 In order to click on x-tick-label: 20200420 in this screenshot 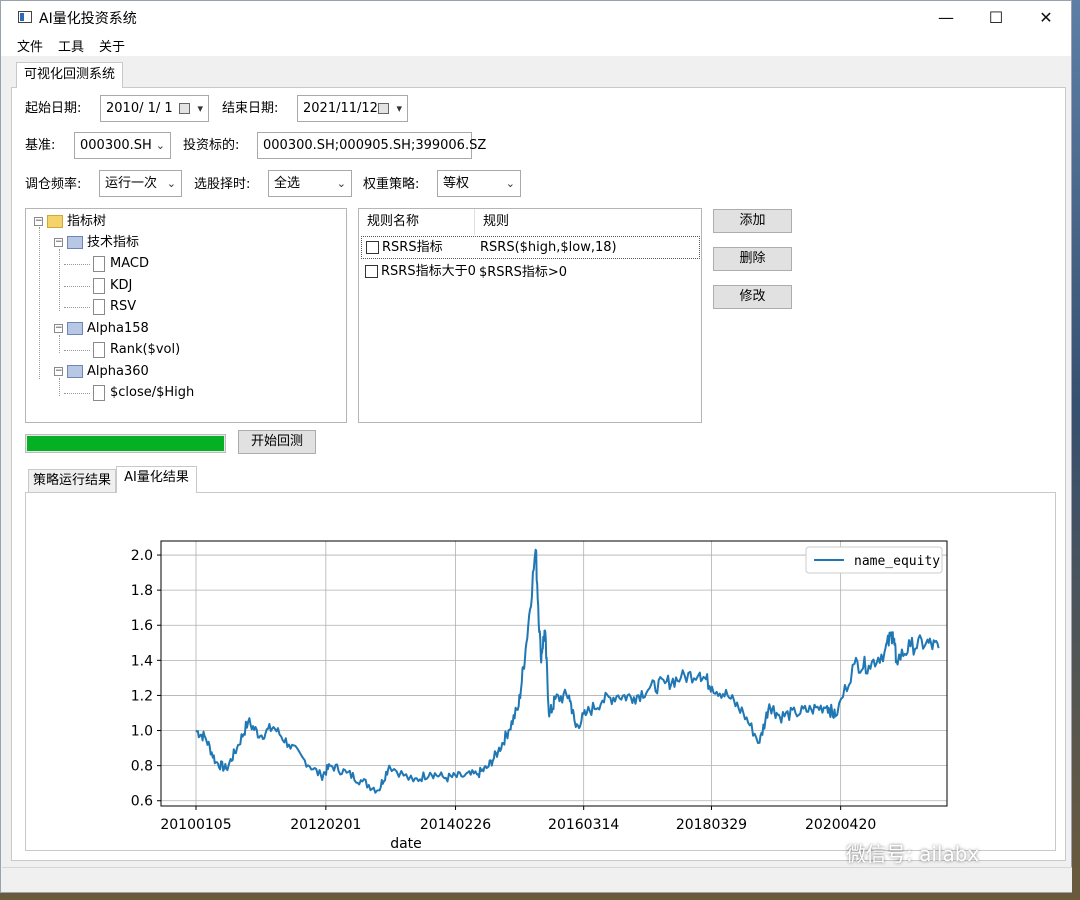, I will do `click(840, 825)`.